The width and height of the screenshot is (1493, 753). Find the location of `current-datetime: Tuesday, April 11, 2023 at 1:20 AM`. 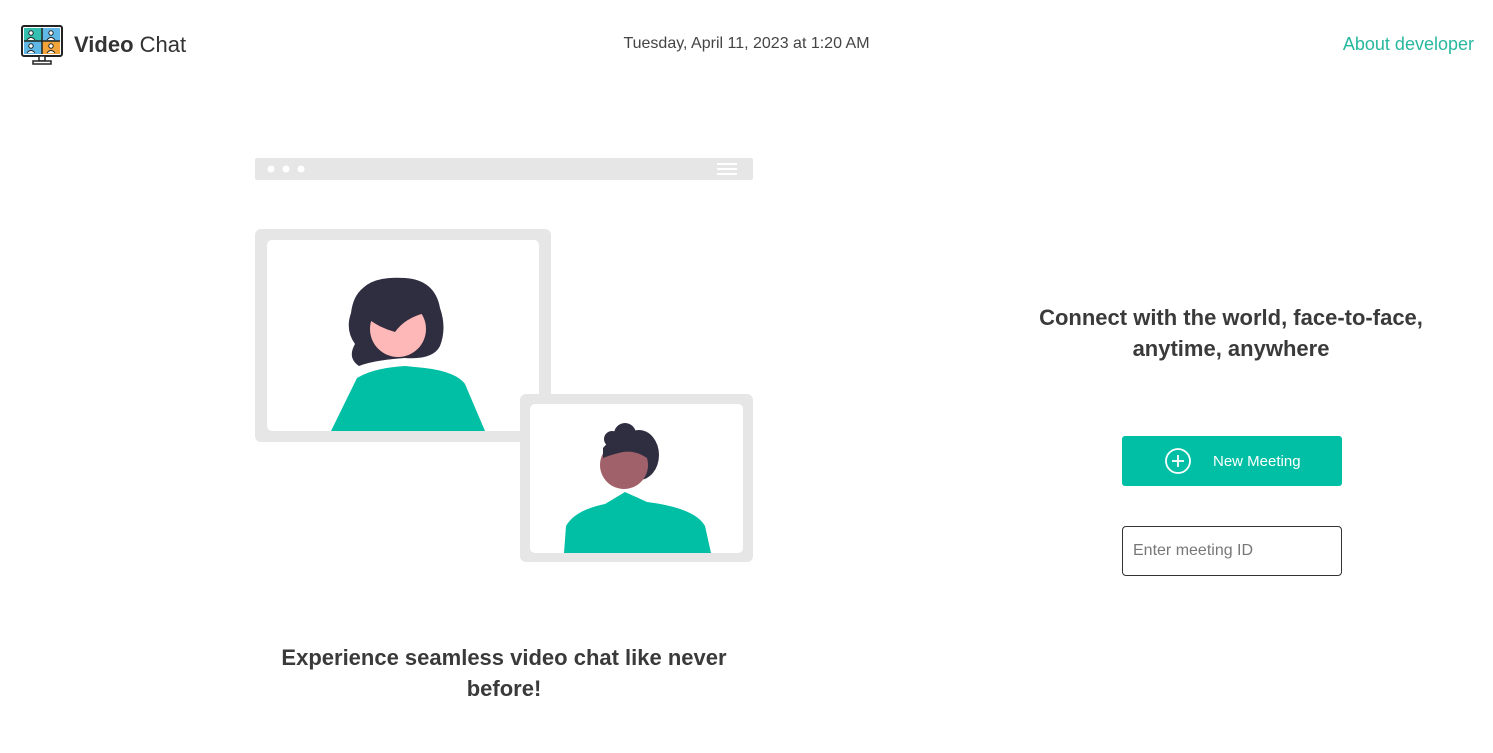

current-datetime: Tuesday, April 11, 2023 at 1:20 AM is located at coordinates (746, 43).